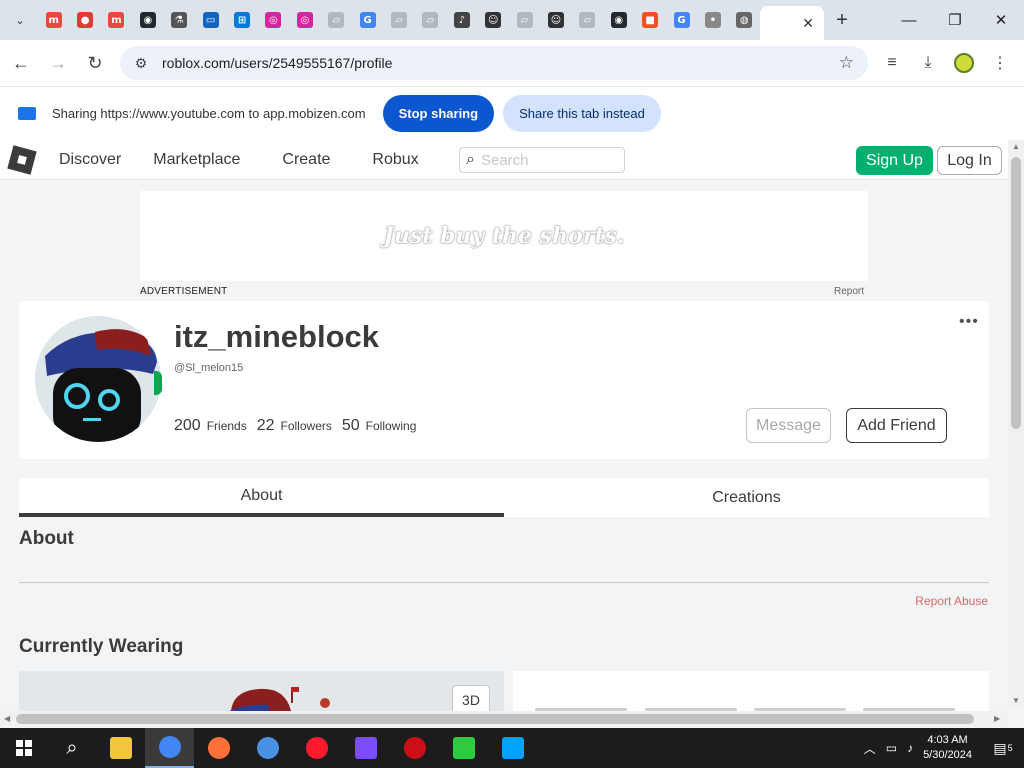  What do you see at coordinates (438, 113) in the screenshot?
I see `stop-sharing-button: Stop sharing` at bounding box center [438, 113].